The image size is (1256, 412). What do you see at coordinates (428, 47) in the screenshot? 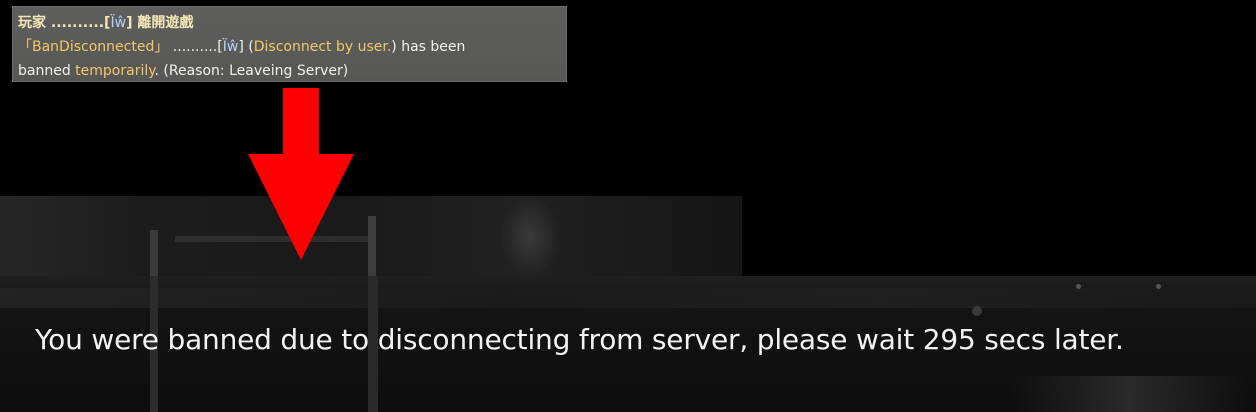
I see `chat-text: ) has been` at bounding box center [428, 47].